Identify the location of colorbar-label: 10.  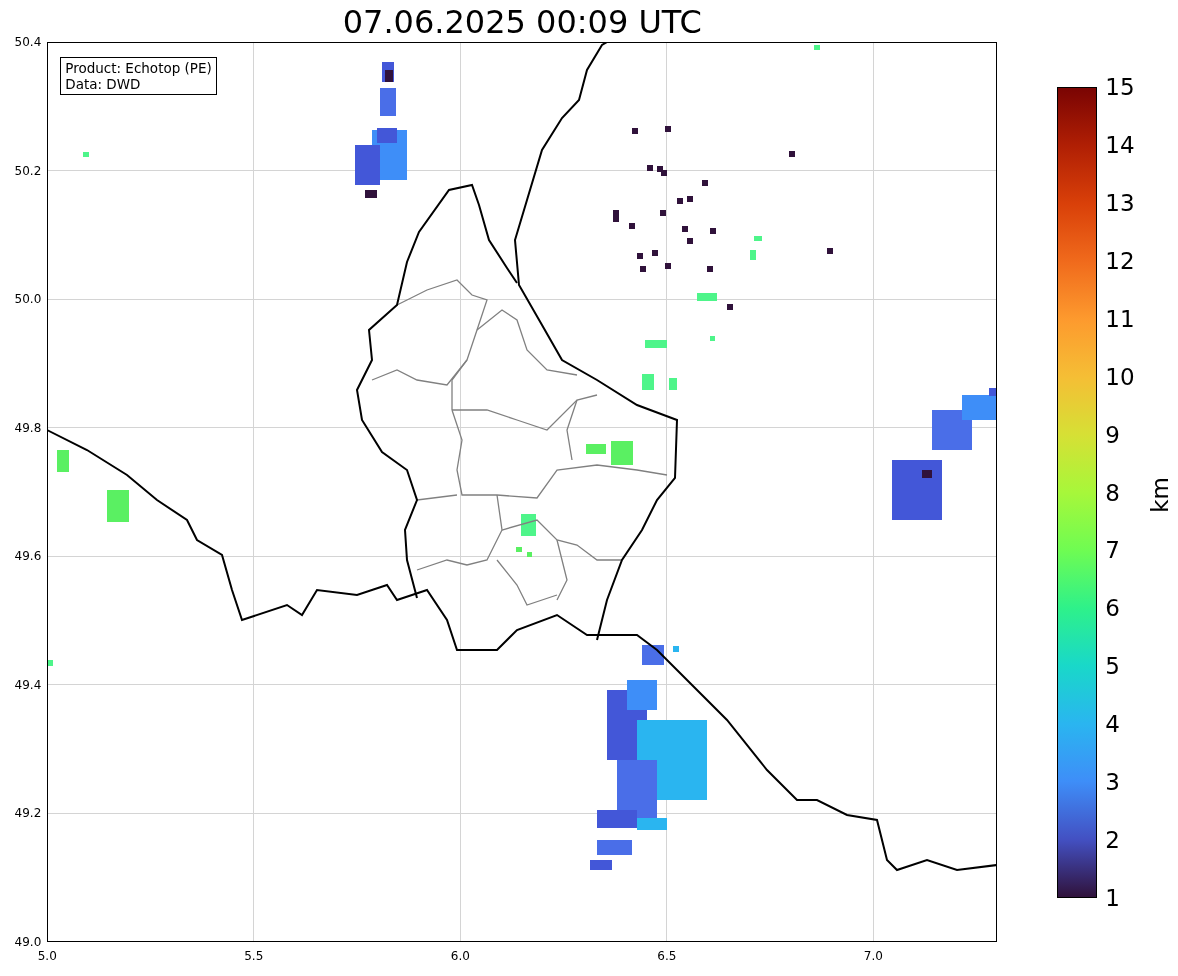
(1120, 377).